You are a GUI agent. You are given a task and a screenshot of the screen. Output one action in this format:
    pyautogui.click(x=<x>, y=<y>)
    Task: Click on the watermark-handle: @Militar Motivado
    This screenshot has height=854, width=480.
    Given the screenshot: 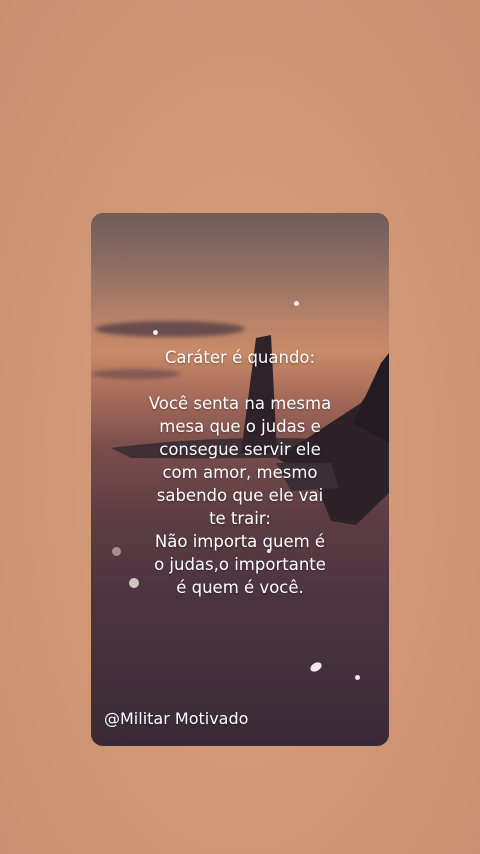 What is the action you would take?
    pyautogui.click(x=176, y=718)
    